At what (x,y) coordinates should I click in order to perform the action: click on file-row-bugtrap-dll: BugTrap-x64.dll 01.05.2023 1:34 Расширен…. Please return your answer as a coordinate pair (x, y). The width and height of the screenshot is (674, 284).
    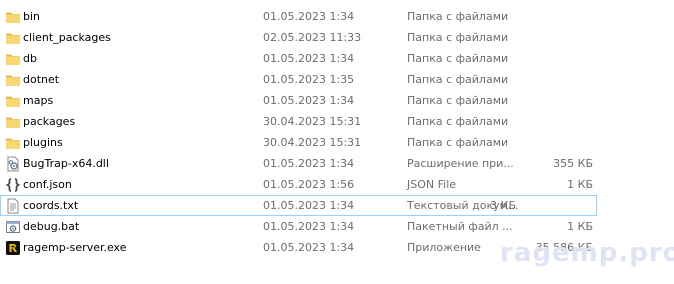
    Looking at the image, I should click on (337, 163).